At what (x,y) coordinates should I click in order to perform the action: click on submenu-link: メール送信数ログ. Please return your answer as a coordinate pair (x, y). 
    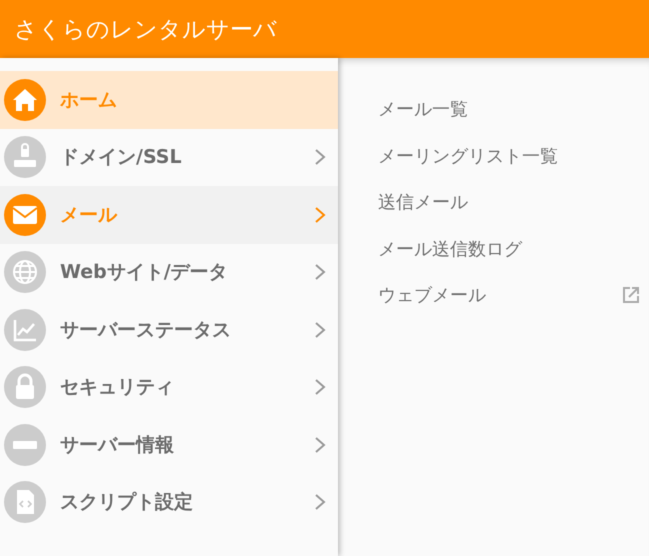
    Looking at the image, I should click on (450, 248).